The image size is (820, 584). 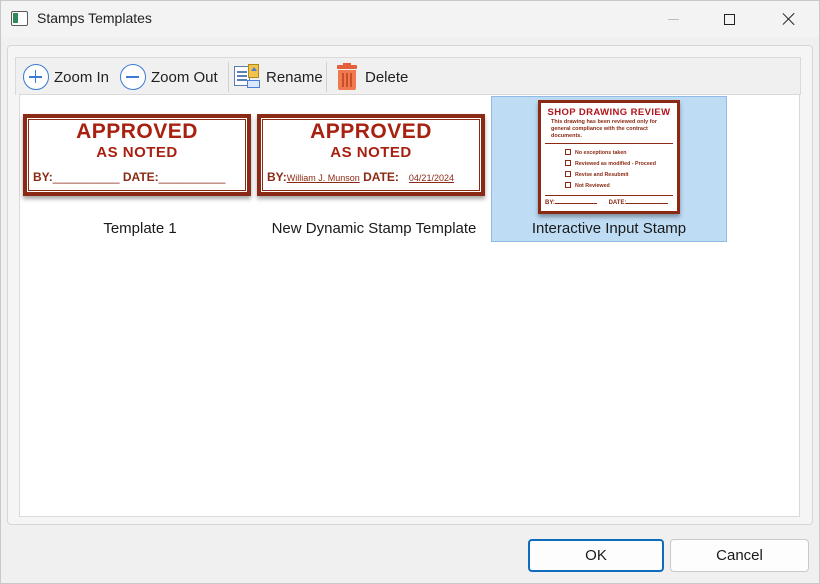 What do you see at coordinates (184, 77) in the screenshot?
I see `zoom-out-label: Zoom Out` at bounding box center [184, 77].